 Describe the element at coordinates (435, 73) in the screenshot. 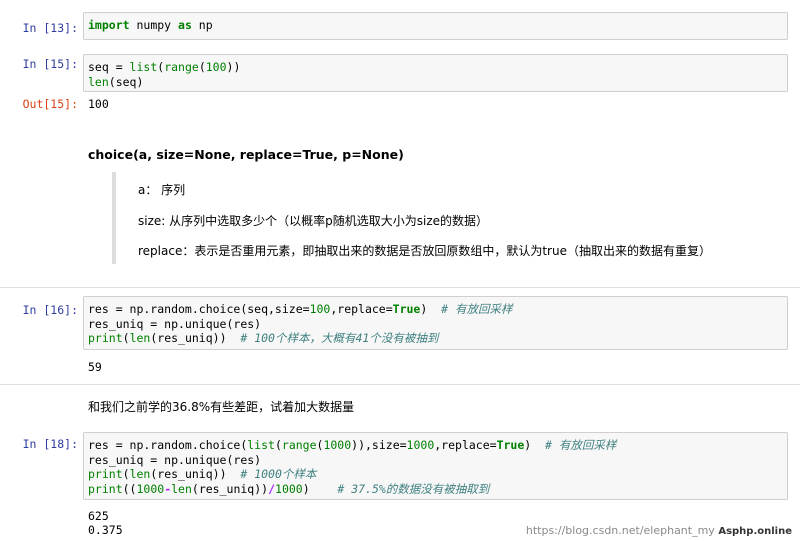

I see `code-input: seq = list(range(100)) len(seq)` at that location.